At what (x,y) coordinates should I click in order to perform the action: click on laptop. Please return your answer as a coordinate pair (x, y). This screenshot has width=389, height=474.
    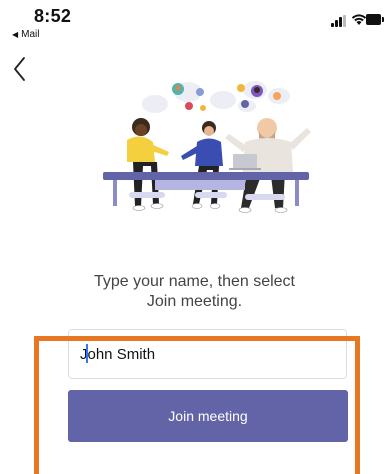
    Looking at the image, I should click on (245, 162).